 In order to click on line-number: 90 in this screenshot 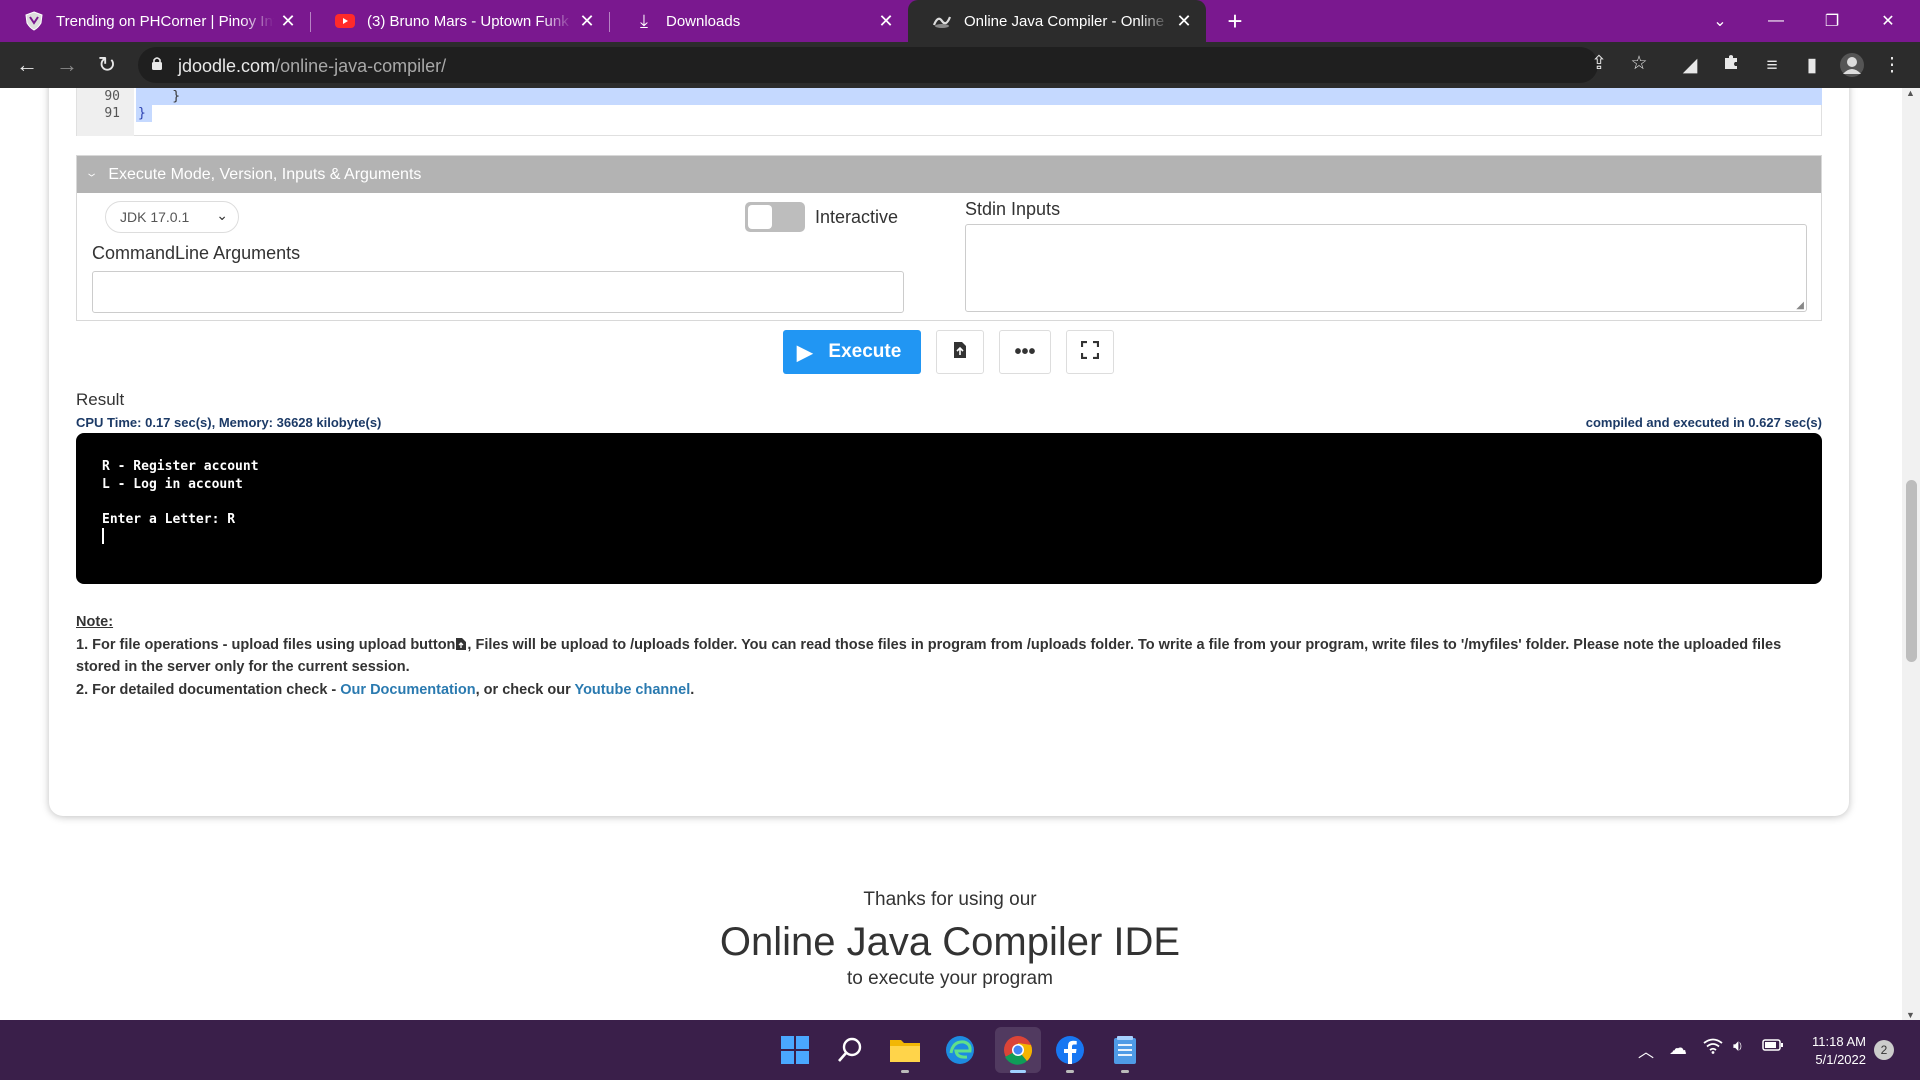, I will do `click(112, 96)`.